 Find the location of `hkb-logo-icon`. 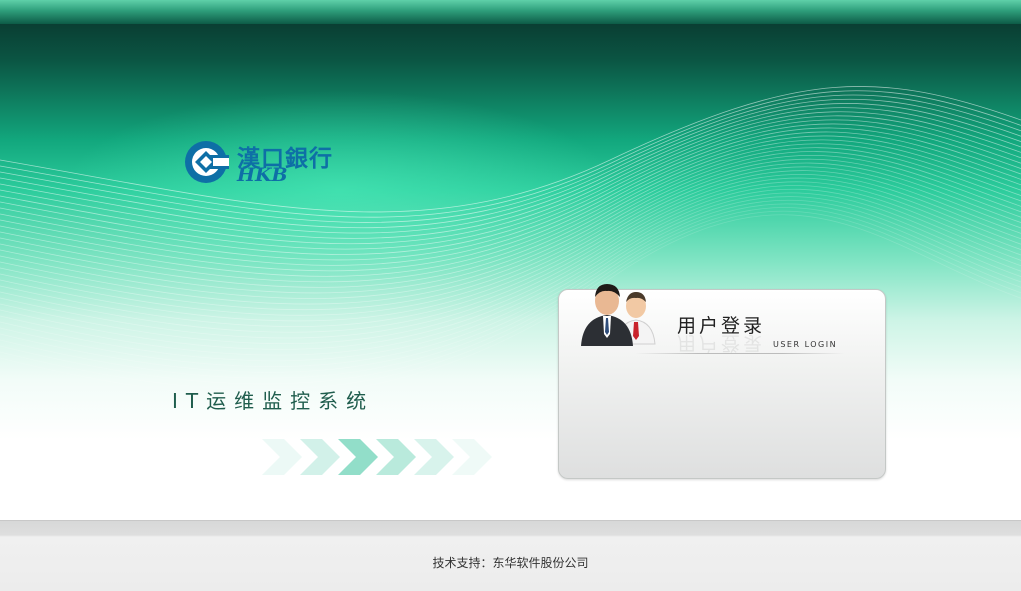

hkb-logo-icon is located at coordinates (207, 162).